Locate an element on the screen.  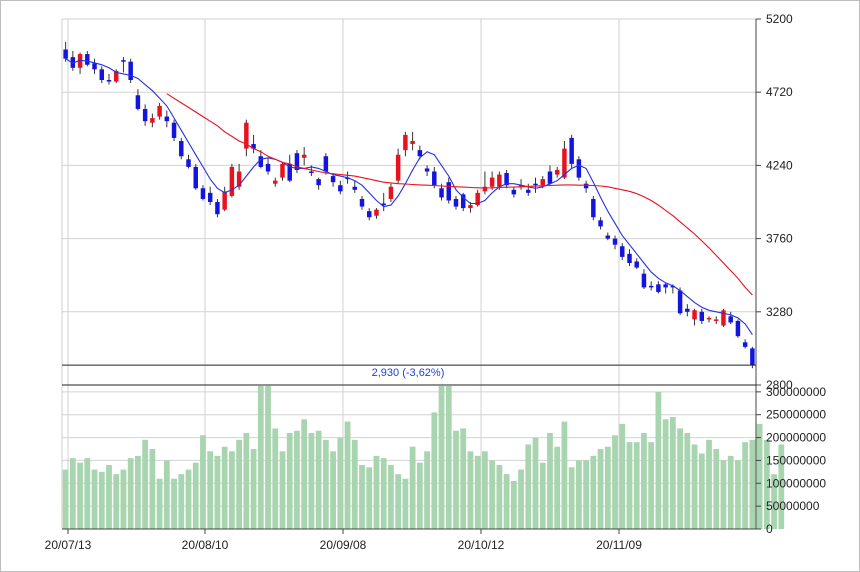
volume-tick-label: 250000000 is located at coordinates (796, 415).